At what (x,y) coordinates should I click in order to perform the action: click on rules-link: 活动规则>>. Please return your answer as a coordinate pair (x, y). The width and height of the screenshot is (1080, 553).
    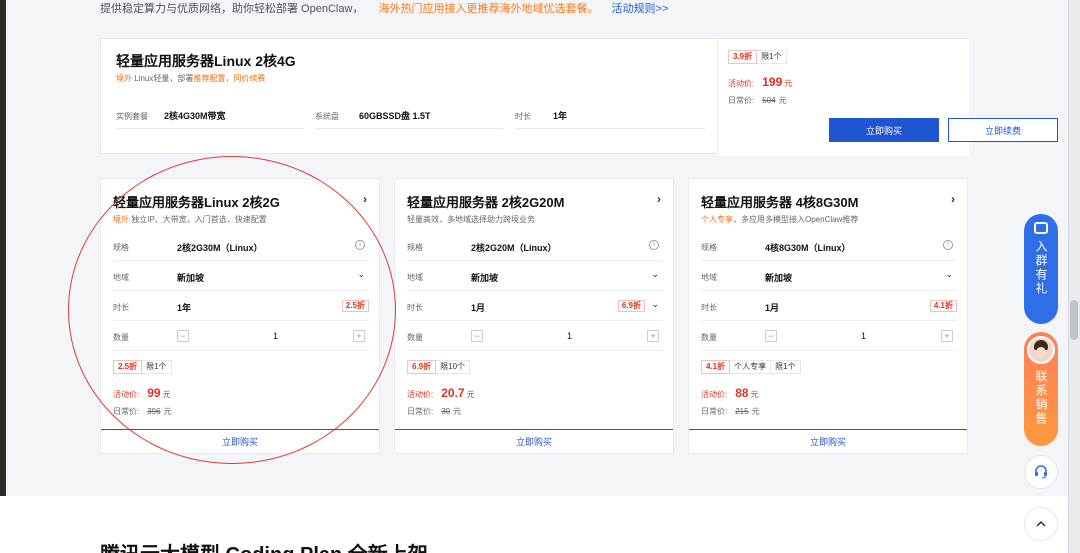
    Looking at the image, I should click on (640, 9).